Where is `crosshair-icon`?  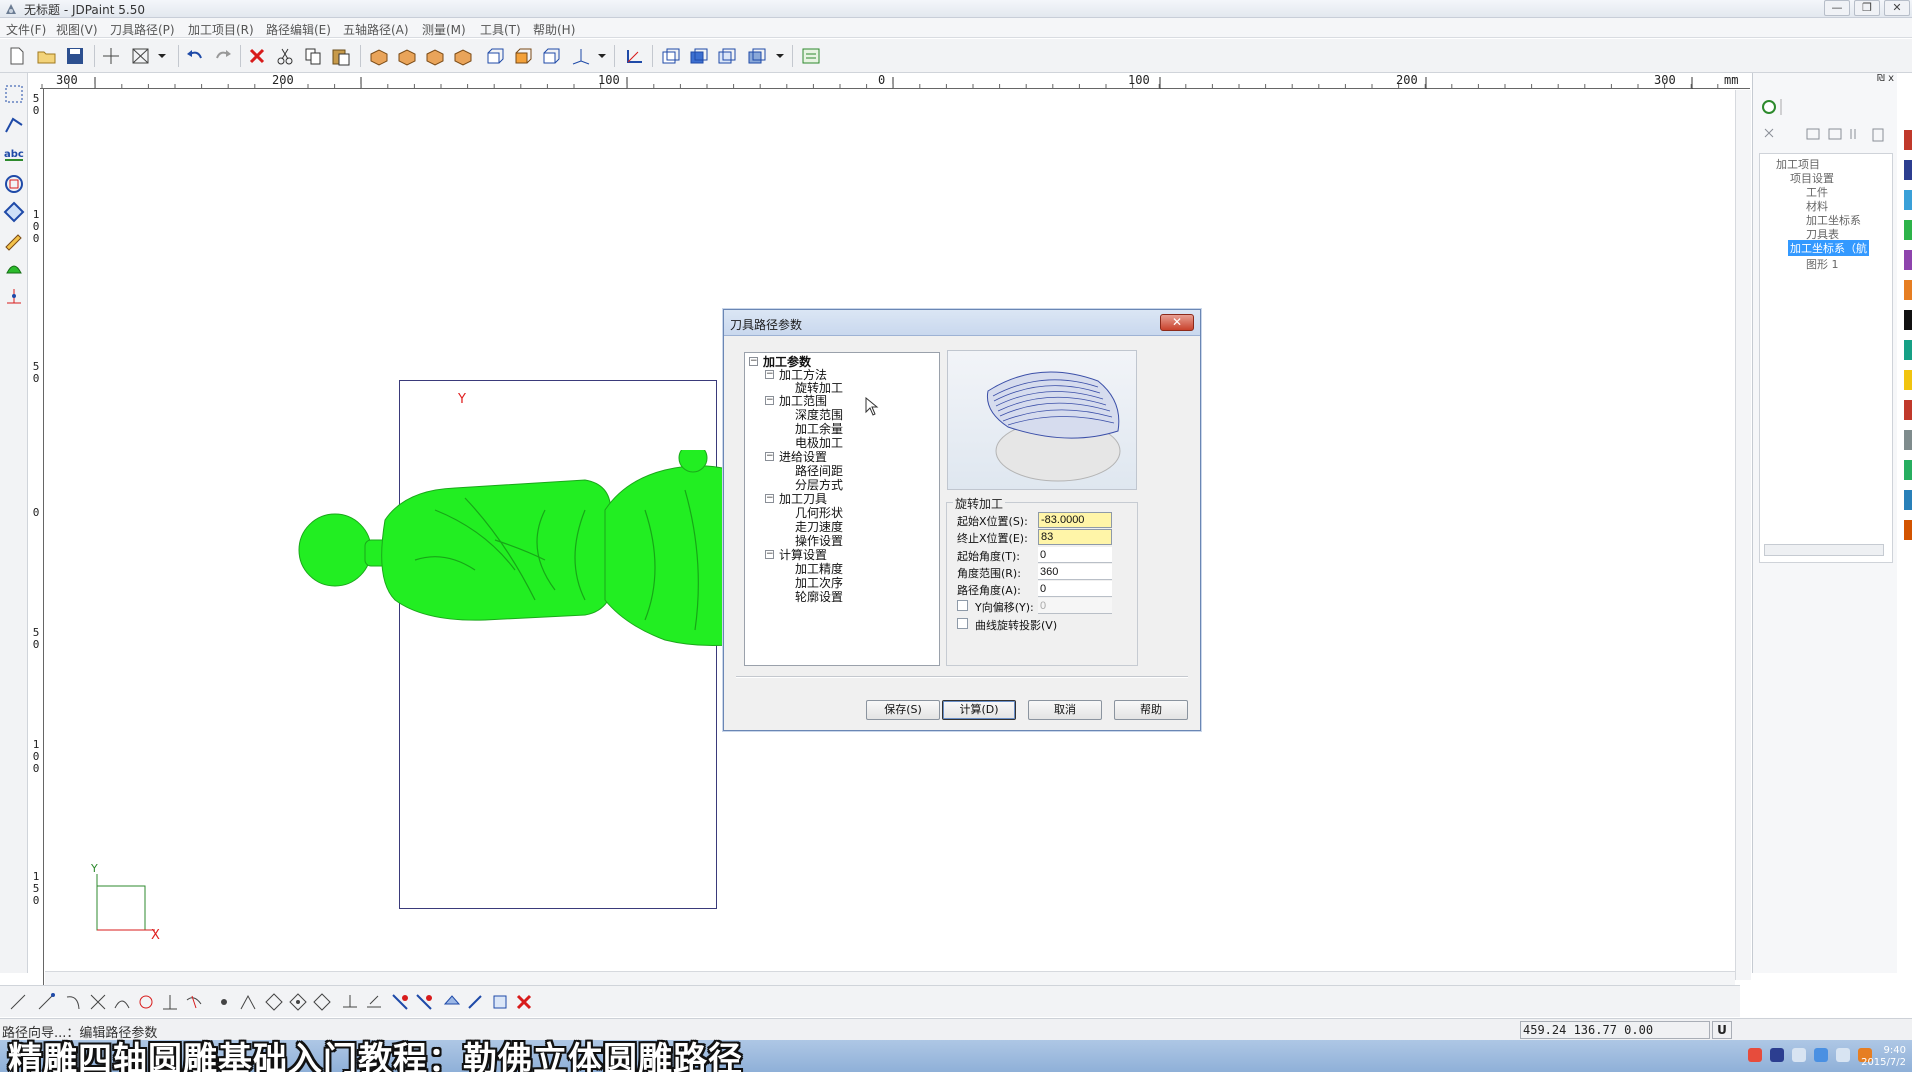 crosshair-icon is located at coordinates (111, 56).